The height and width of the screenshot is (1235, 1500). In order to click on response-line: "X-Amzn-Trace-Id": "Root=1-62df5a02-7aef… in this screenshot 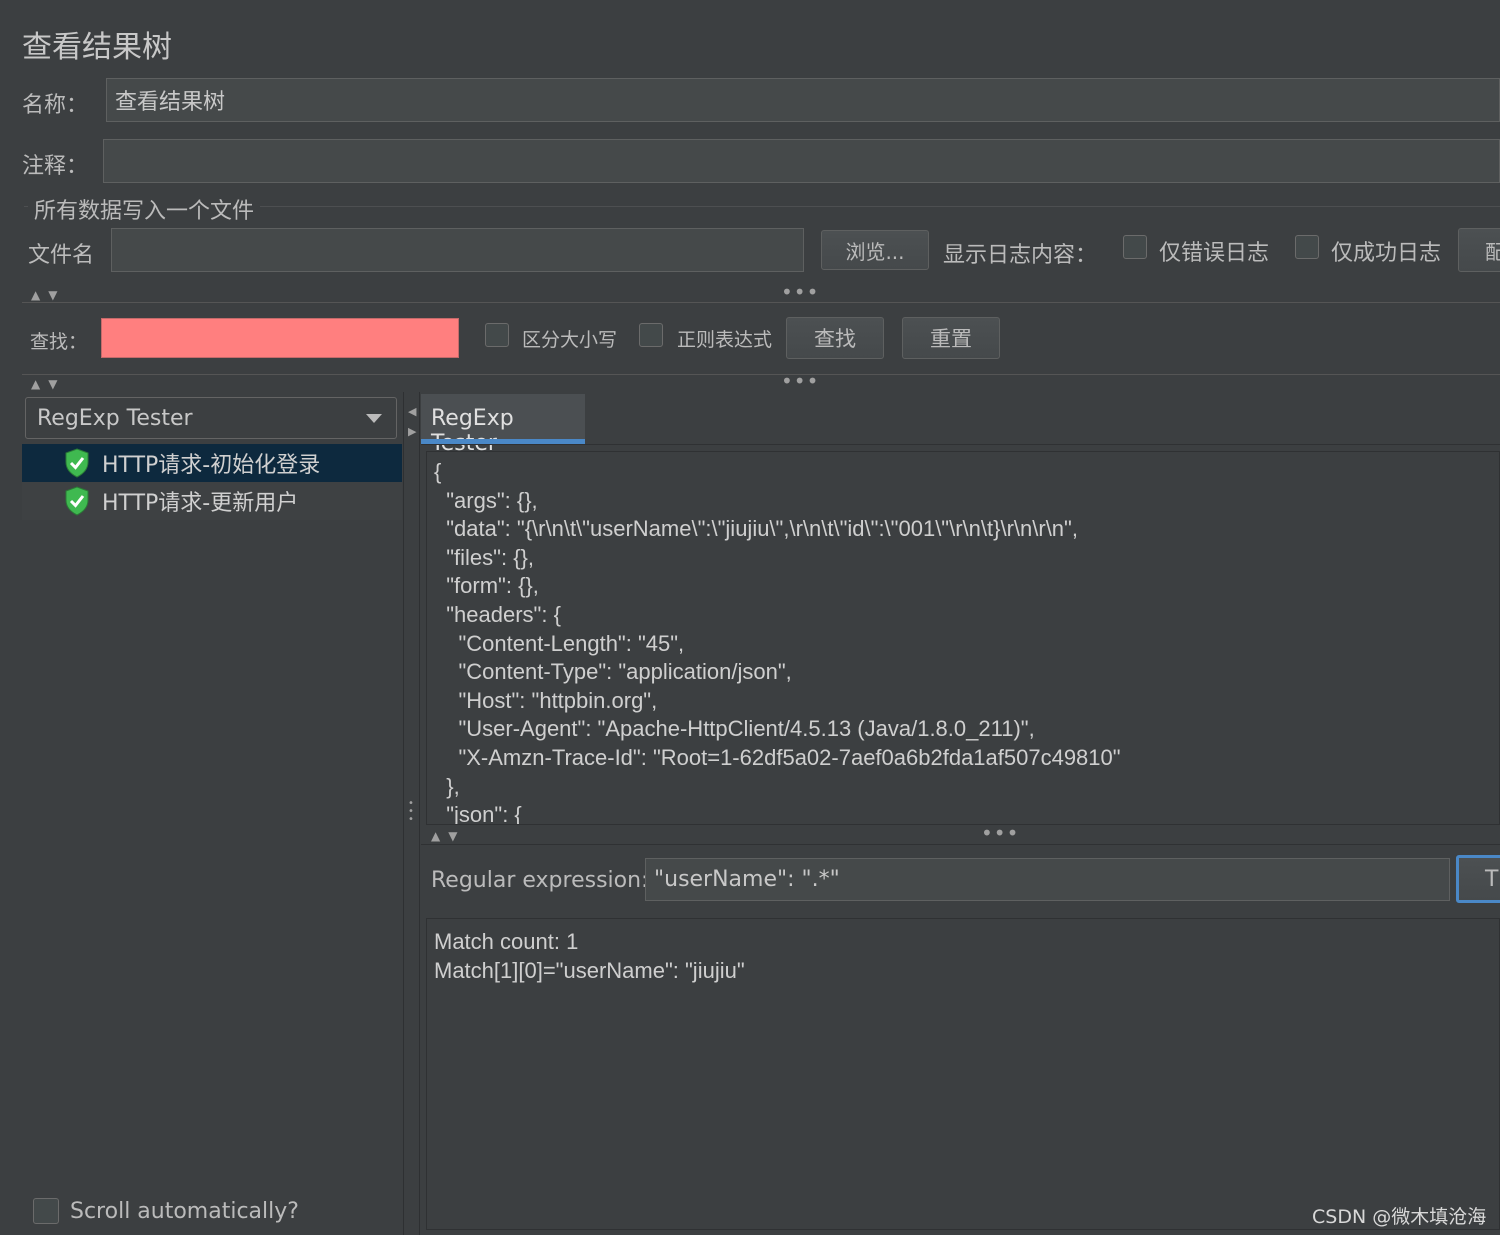, I will do `click(777, 757)`.